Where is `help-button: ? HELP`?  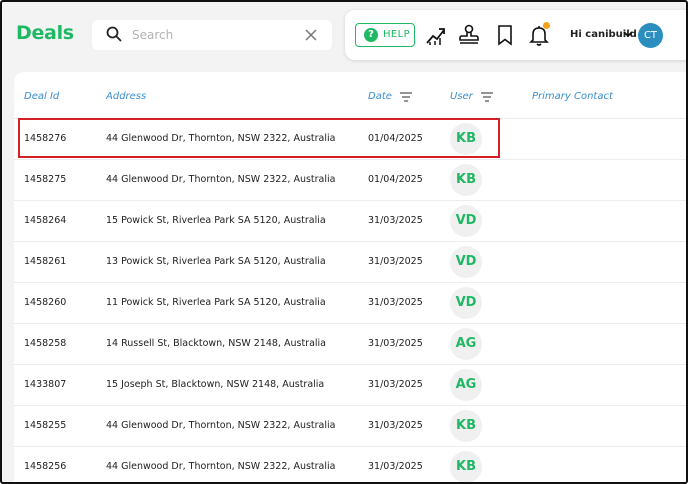
help-button: ? HELP is located at coordinates (385, 35).